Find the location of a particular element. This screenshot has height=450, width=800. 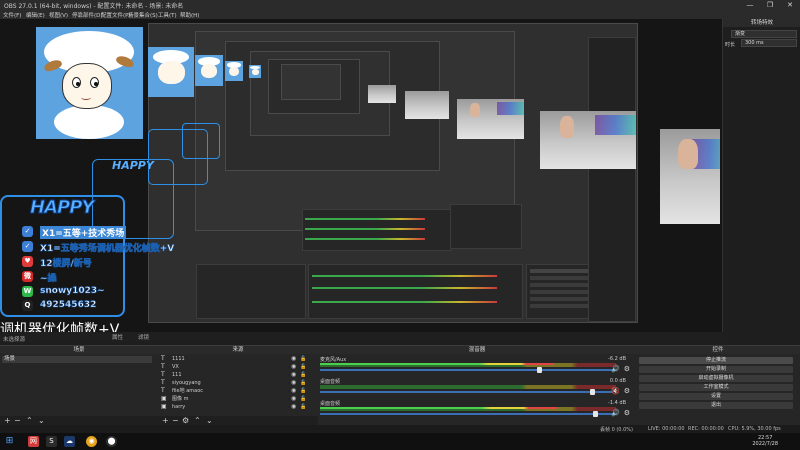

live-time: LIVE: 00:00:00 is located at coordinates (666, 429).